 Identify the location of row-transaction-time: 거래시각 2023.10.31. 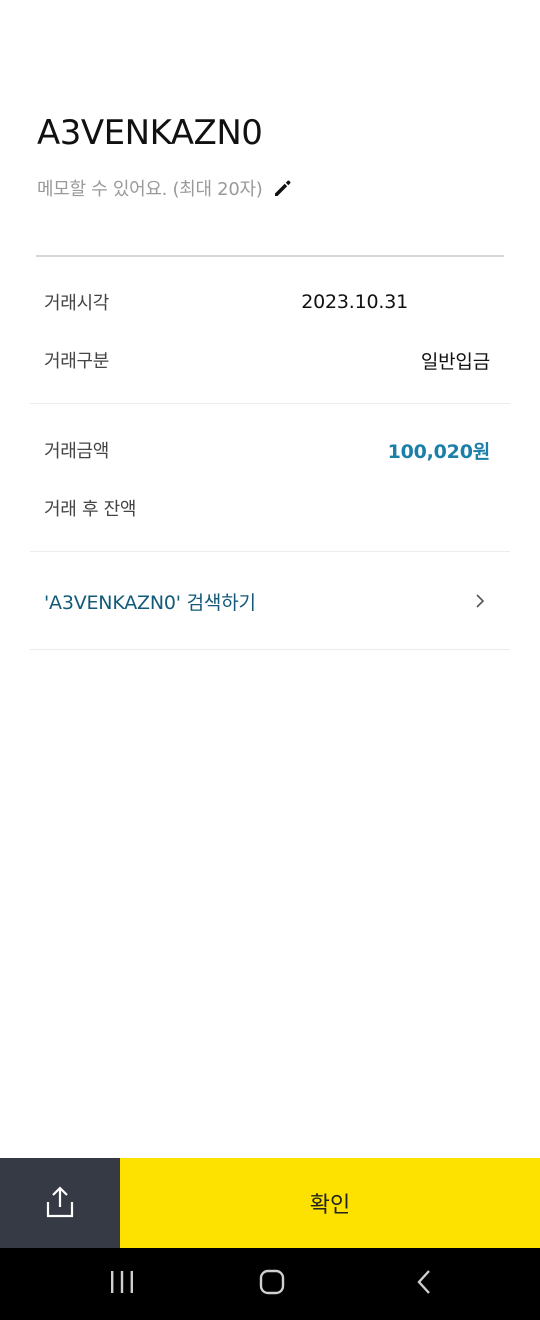
(267, 302).